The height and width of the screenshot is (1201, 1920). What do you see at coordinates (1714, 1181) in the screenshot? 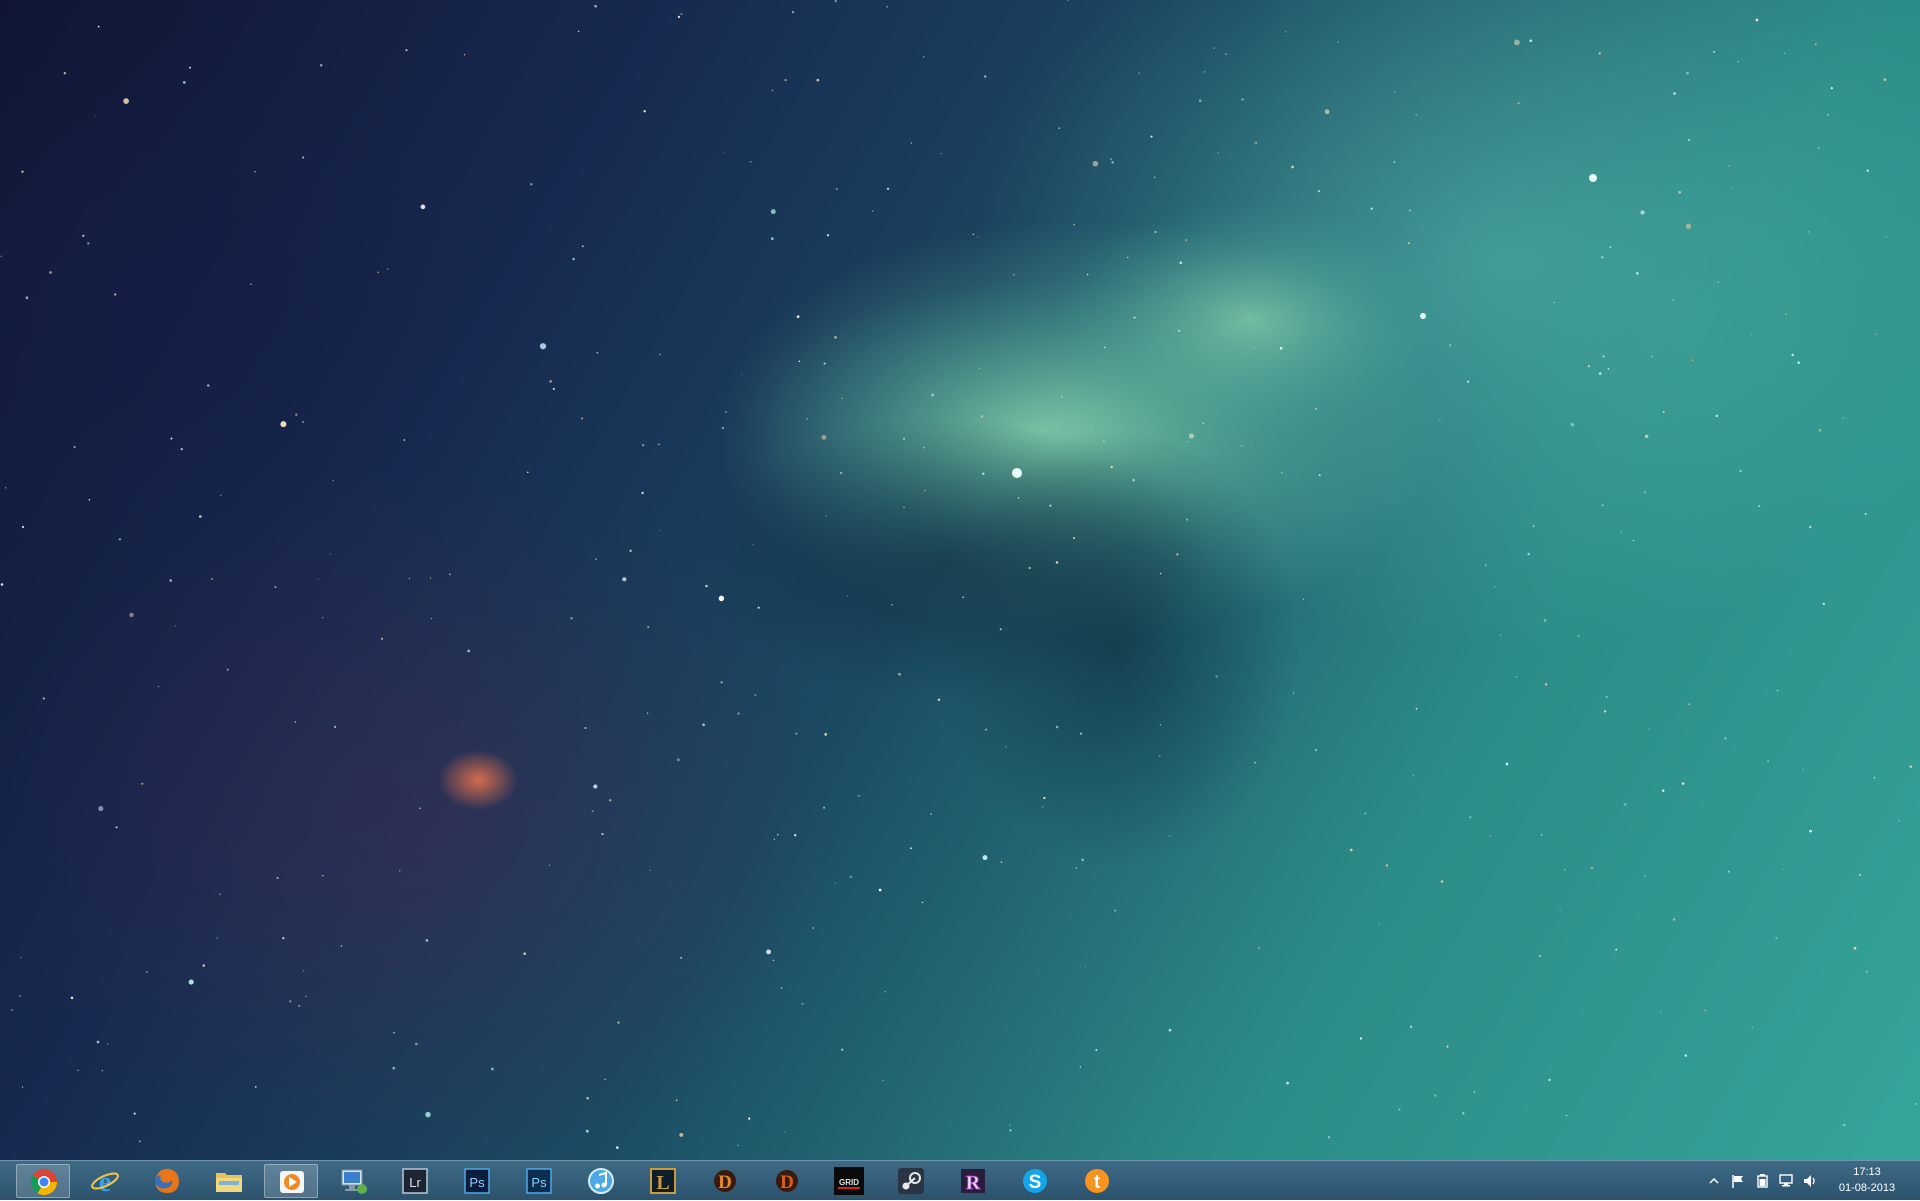
I see `show-hidden-icons-chevron` at bounding box center [1714, 1181].